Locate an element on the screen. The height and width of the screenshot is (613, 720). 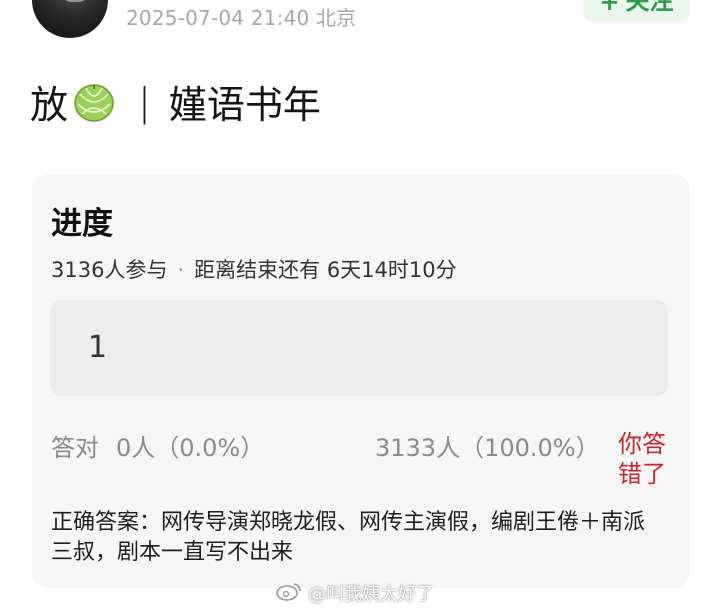
post-meta: 2025-07-04 21:40 北京 is located at coordinates (241, 18).